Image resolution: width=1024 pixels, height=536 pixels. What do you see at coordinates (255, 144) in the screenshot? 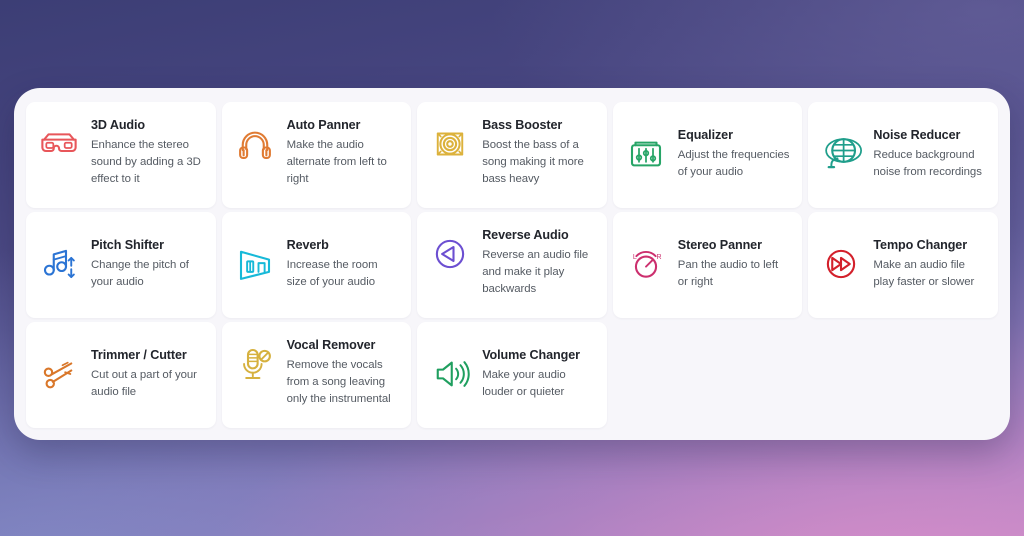
I see `headphones-icon` at bounding box center [255, 144].